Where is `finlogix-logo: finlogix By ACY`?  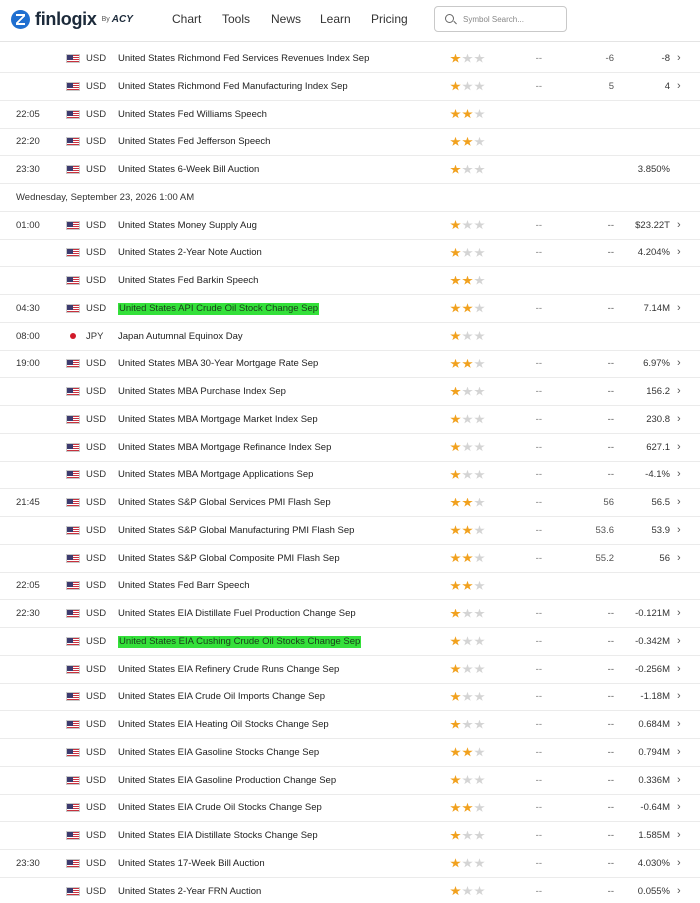 finlogix-logo: finlogix By ACY is located at coordinates (72, 19).